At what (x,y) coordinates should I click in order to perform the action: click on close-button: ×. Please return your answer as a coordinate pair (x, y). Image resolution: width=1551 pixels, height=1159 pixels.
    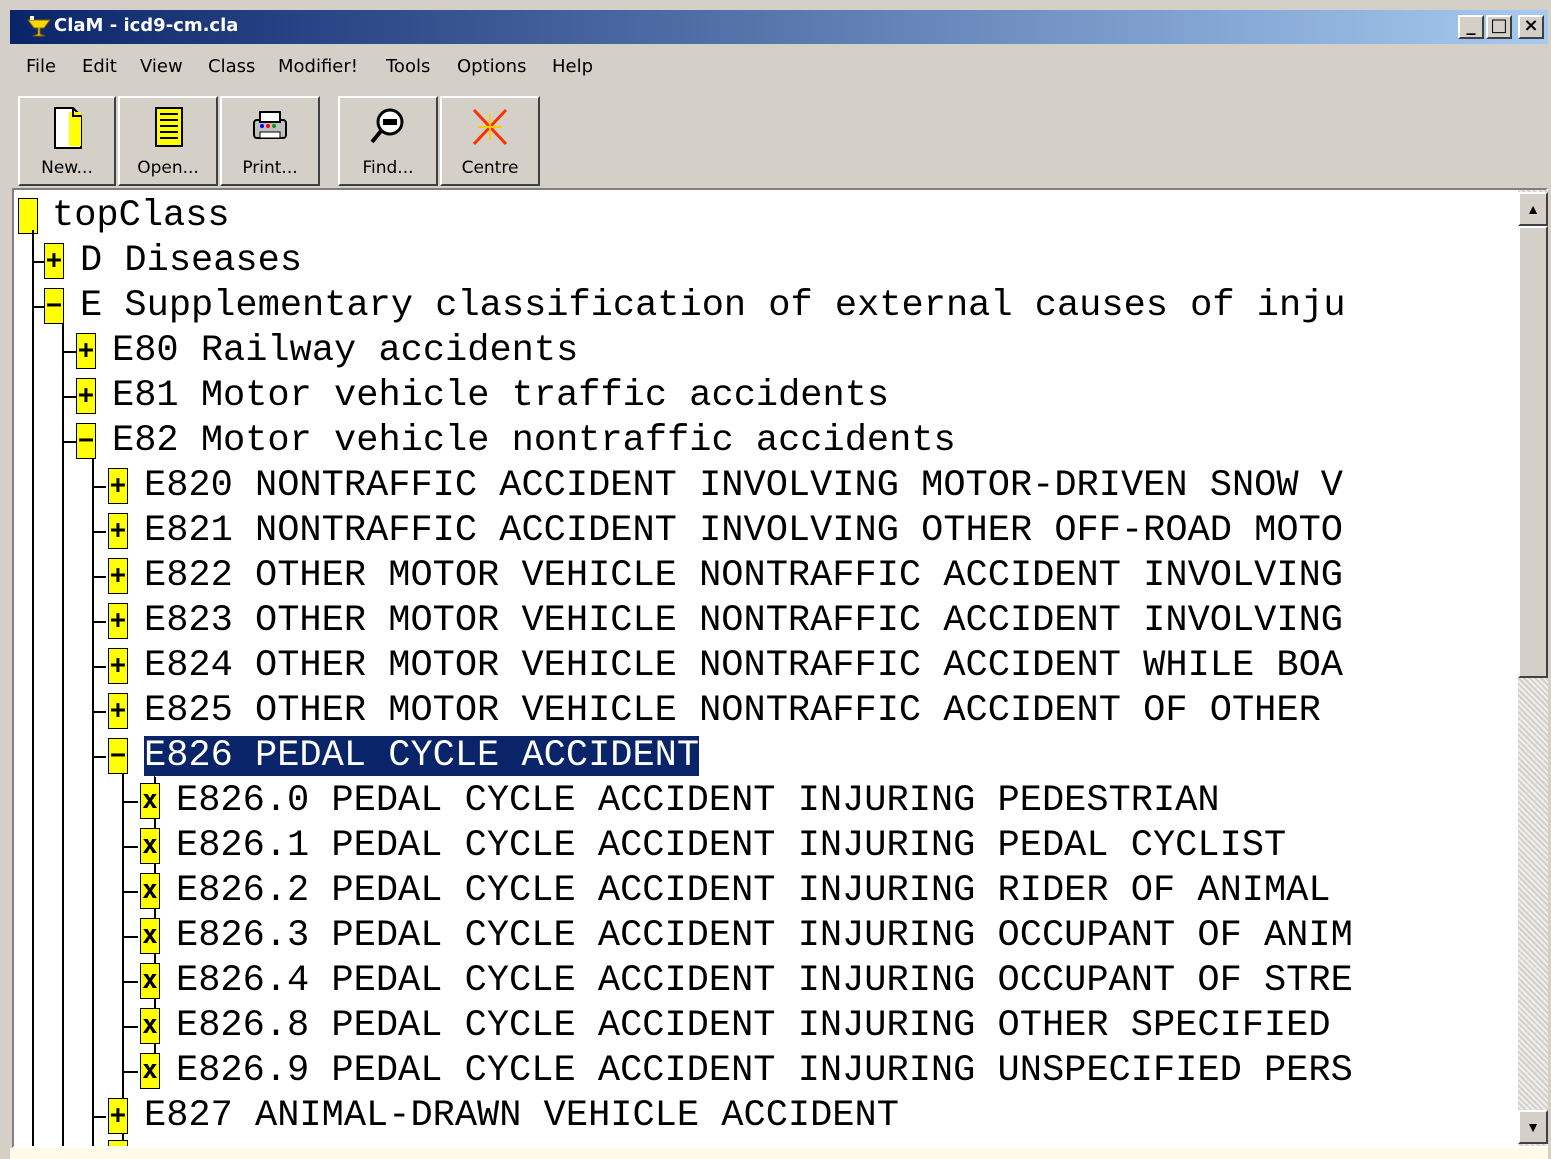
    Looking at the image, I should click on (1531, 27).